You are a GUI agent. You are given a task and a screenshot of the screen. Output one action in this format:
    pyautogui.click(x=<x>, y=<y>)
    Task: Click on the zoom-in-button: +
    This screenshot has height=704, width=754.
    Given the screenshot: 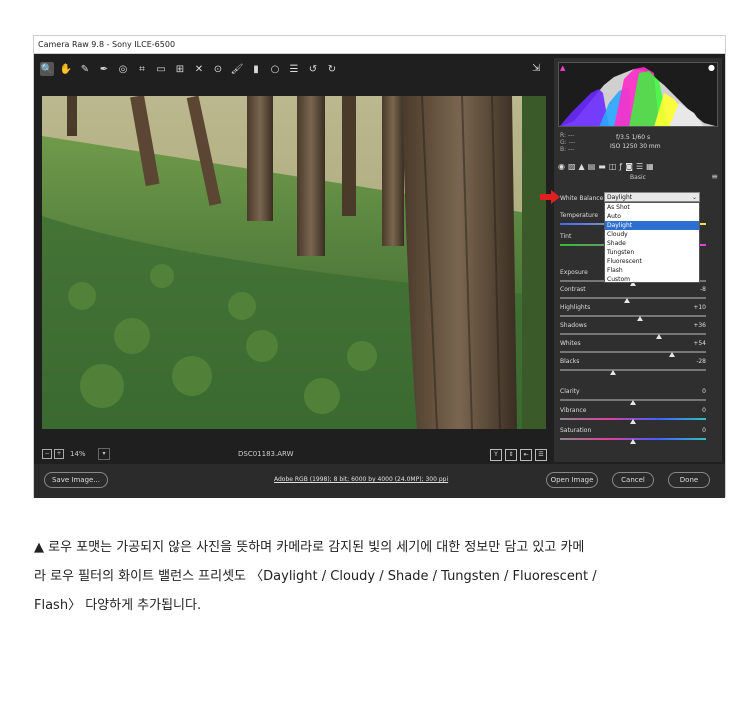 What is the action you would take?
    pyautogui.click(x=59, y=454)
    